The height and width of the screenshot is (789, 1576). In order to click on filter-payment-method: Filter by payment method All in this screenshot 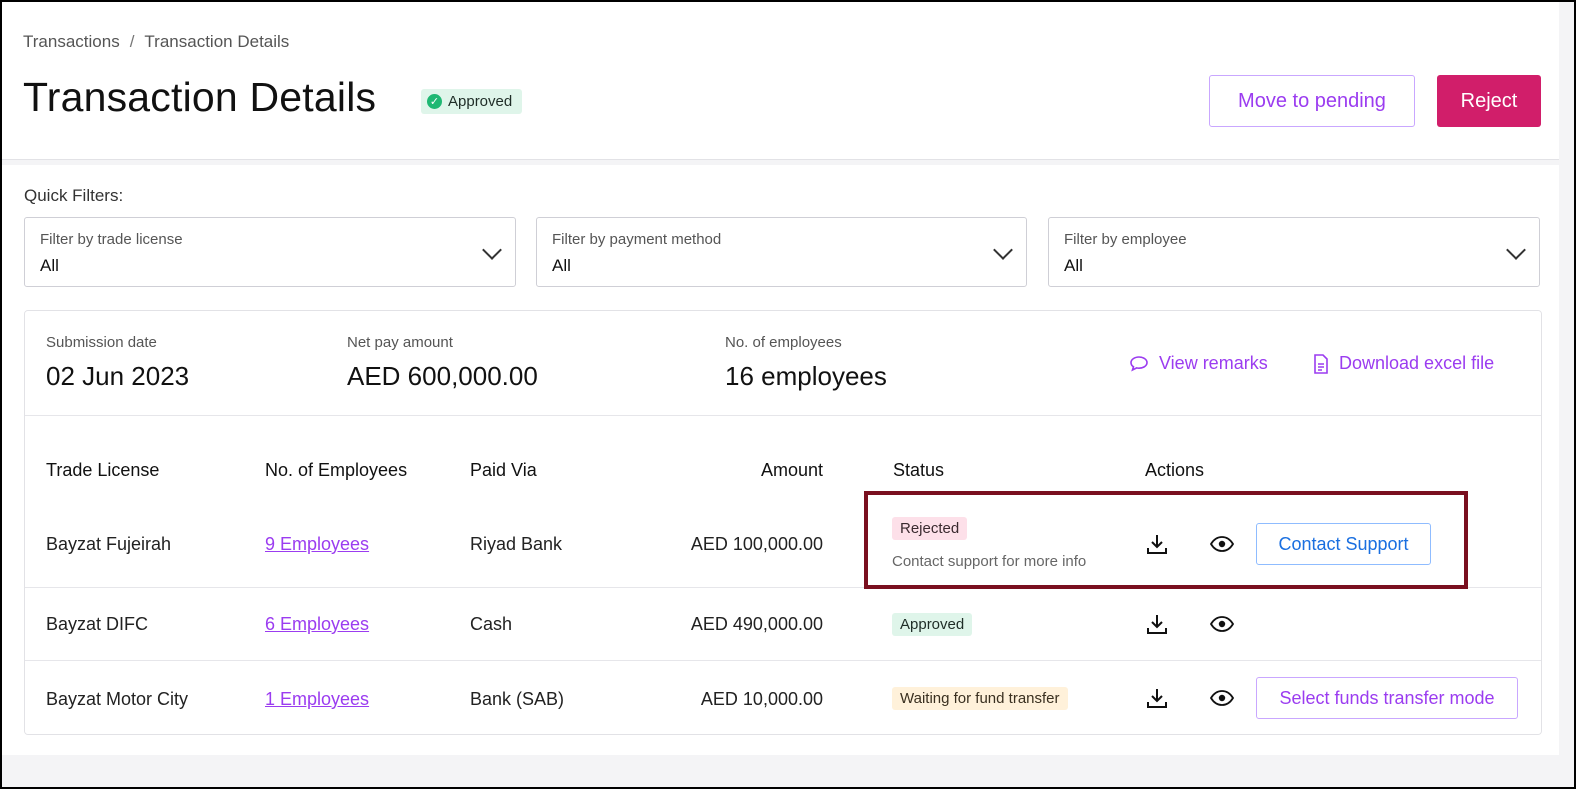, I will do `click(781, 252)`.